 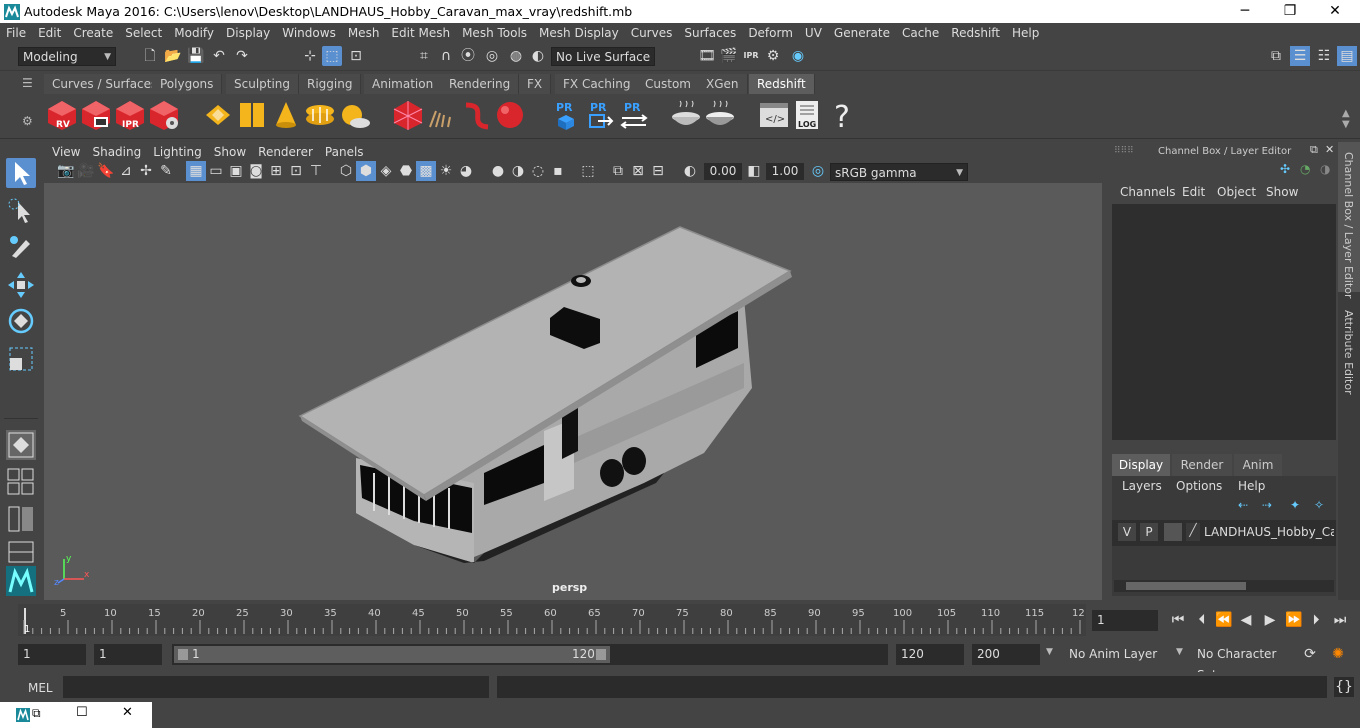 What do you see at coordinates (236, 171) in the screenshot?
I see `resolution-gate-icon: ▣` at bounding box center [236, 171].